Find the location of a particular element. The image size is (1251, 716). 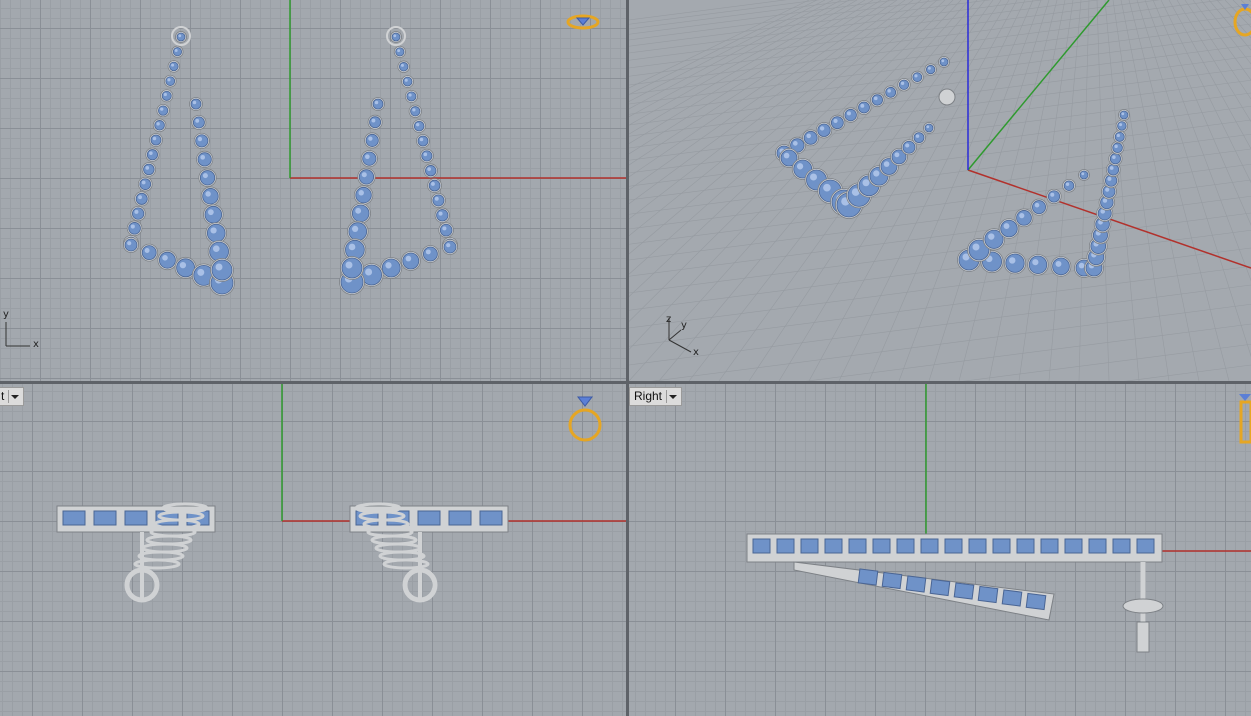

y-axis-line is located at coordinates (1038, 85).